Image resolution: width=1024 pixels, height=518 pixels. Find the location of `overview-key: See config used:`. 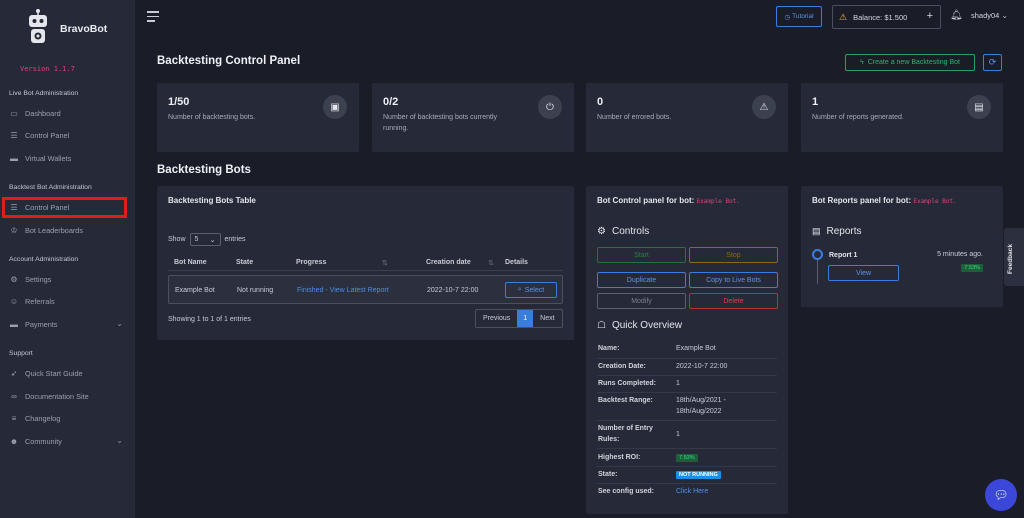

overview-key: See config used: is located at coordinates (626, 491).